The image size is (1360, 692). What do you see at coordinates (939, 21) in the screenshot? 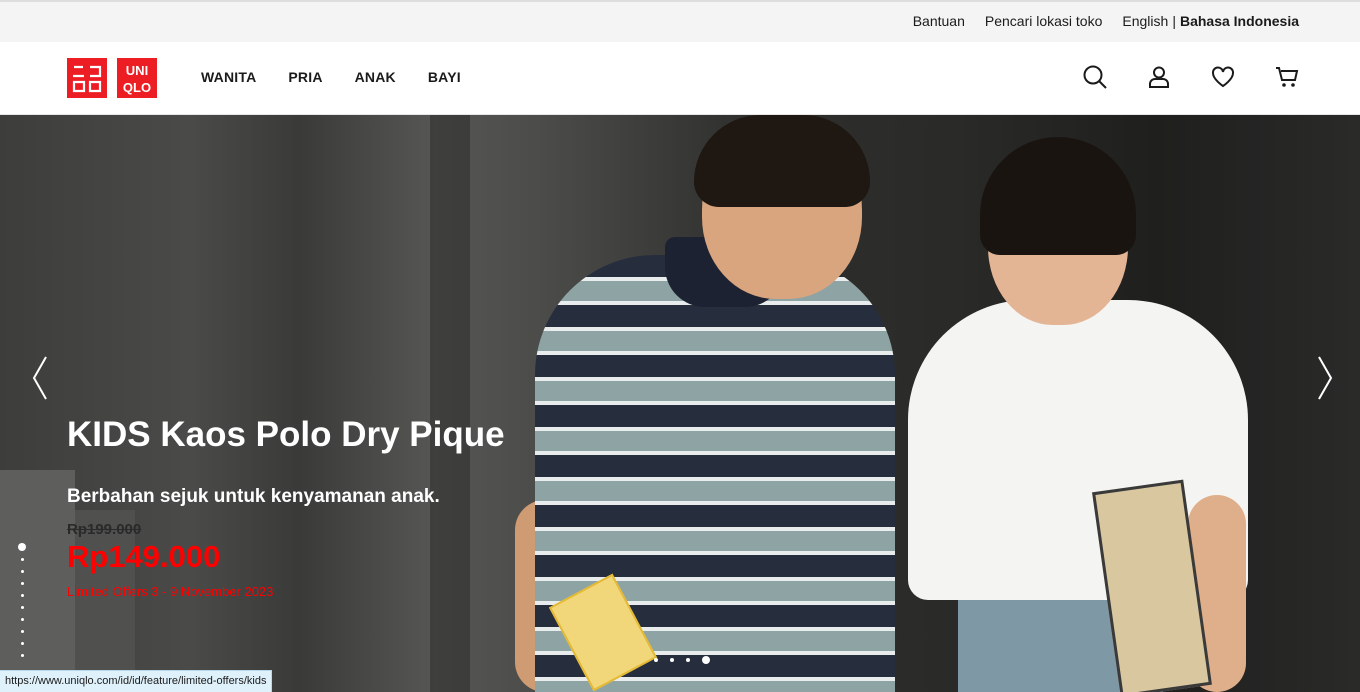
I see `help-link: Bantuan` at bounding box center [939, 21].